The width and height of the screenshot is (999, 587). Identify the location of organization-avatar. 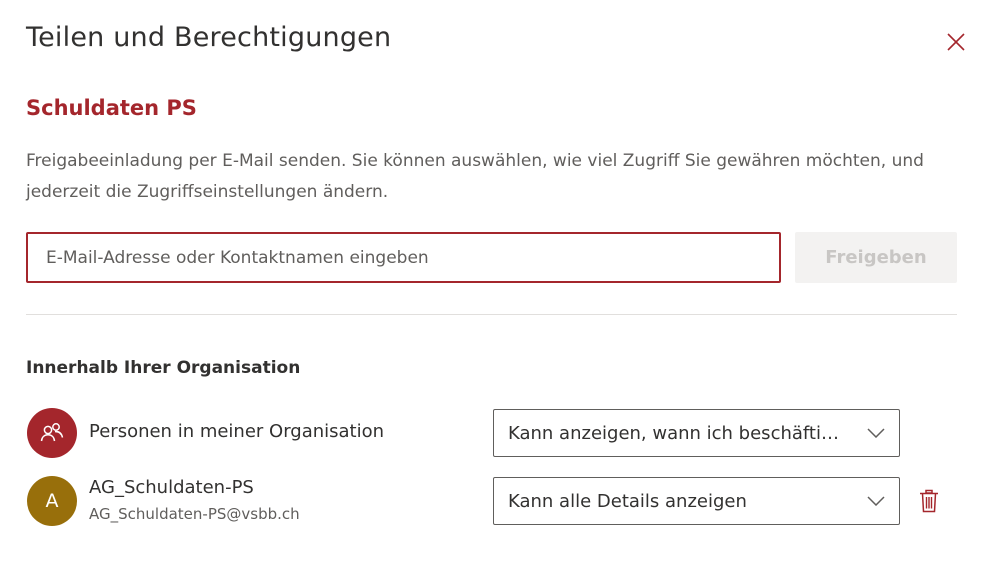
(52, 433).